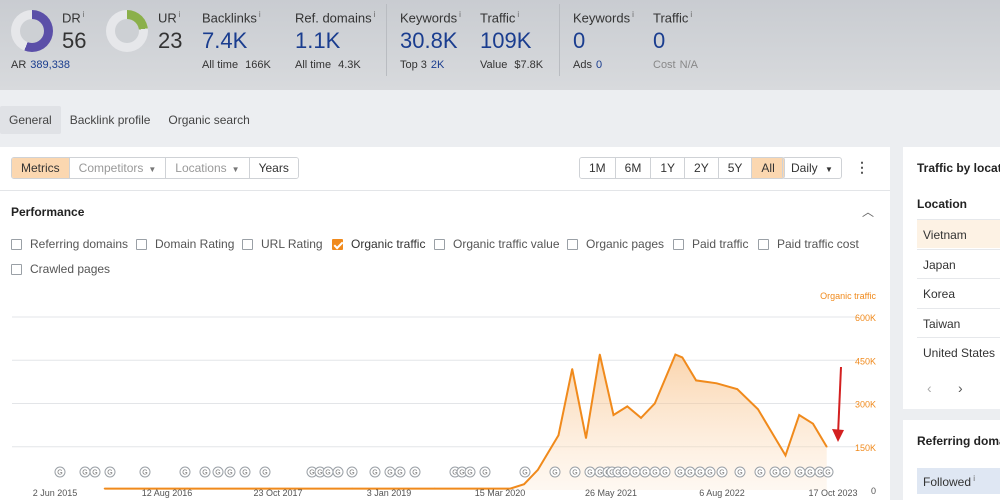 The image size is (1000, 500). I want to click on interval-dropdown: Daily ▼, so click(812, 168).